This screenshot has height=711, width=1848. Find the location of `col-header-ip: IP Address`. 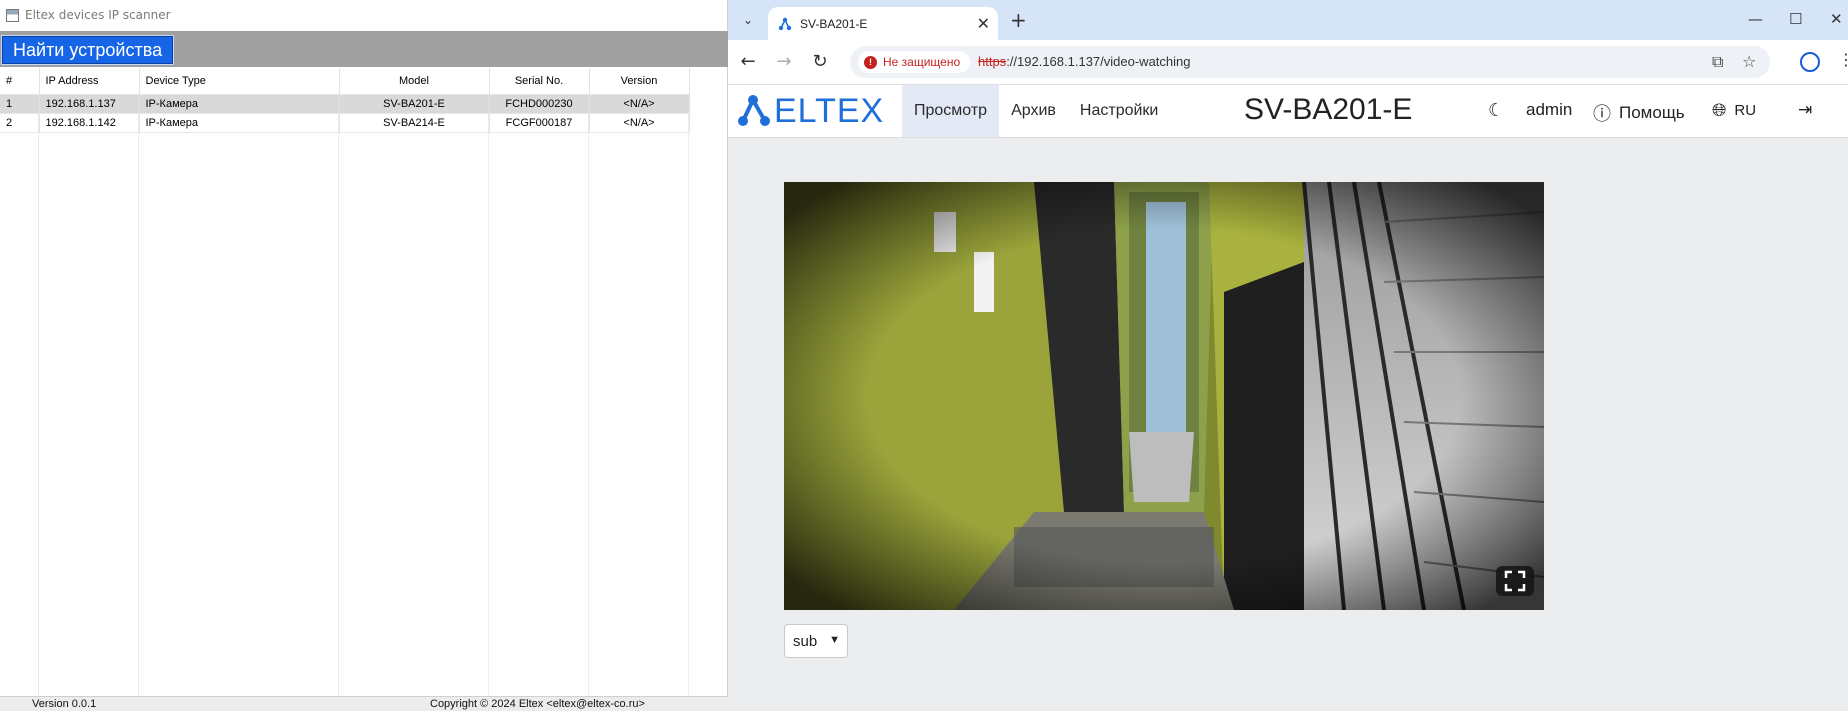

col-header-ip: IP Address is located at coordinates (89, 81).